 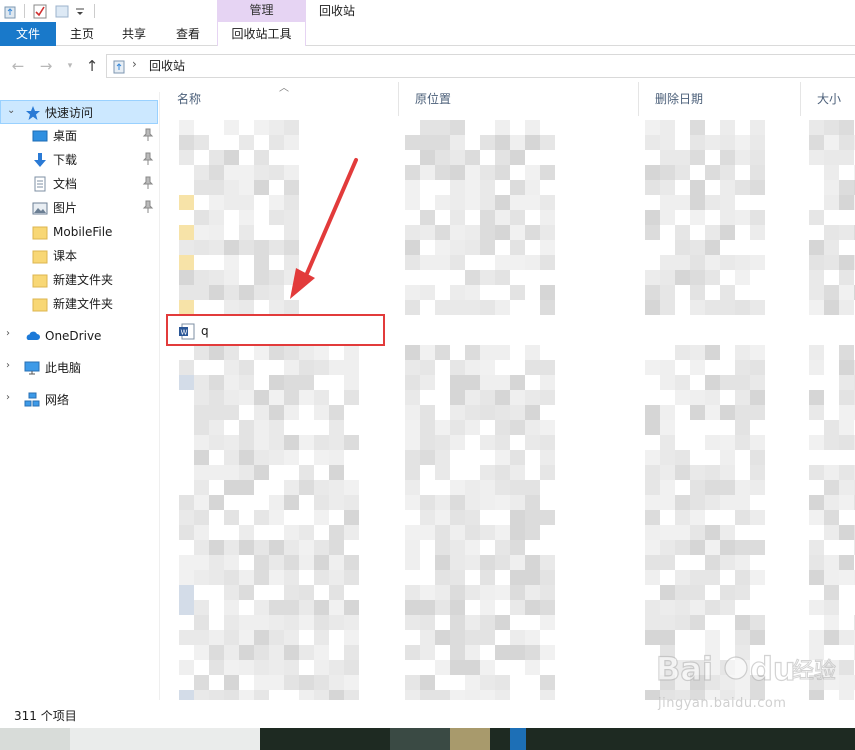 I want to click on nav-item-label: 桌面, so click(x=65, y=136).